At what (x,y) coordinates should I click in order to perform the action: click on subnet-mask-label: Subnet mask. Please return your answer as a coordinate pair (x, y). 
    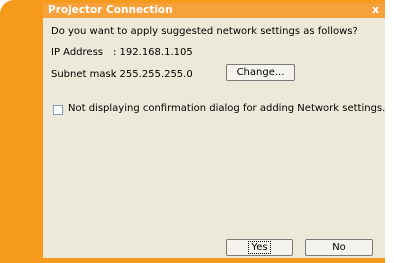
    Looking at the image, I should click on (84, 74).